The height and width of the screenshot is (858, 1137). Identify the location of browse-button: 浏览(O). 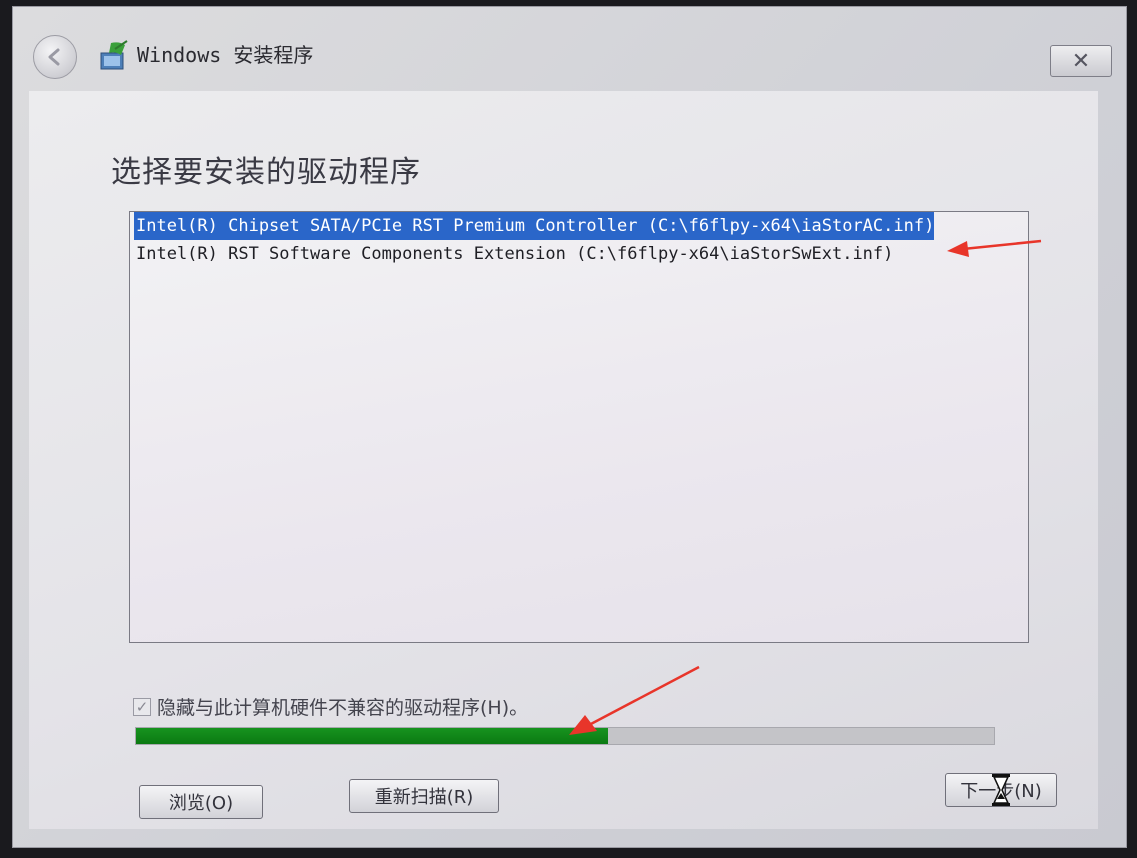
(201, 802).